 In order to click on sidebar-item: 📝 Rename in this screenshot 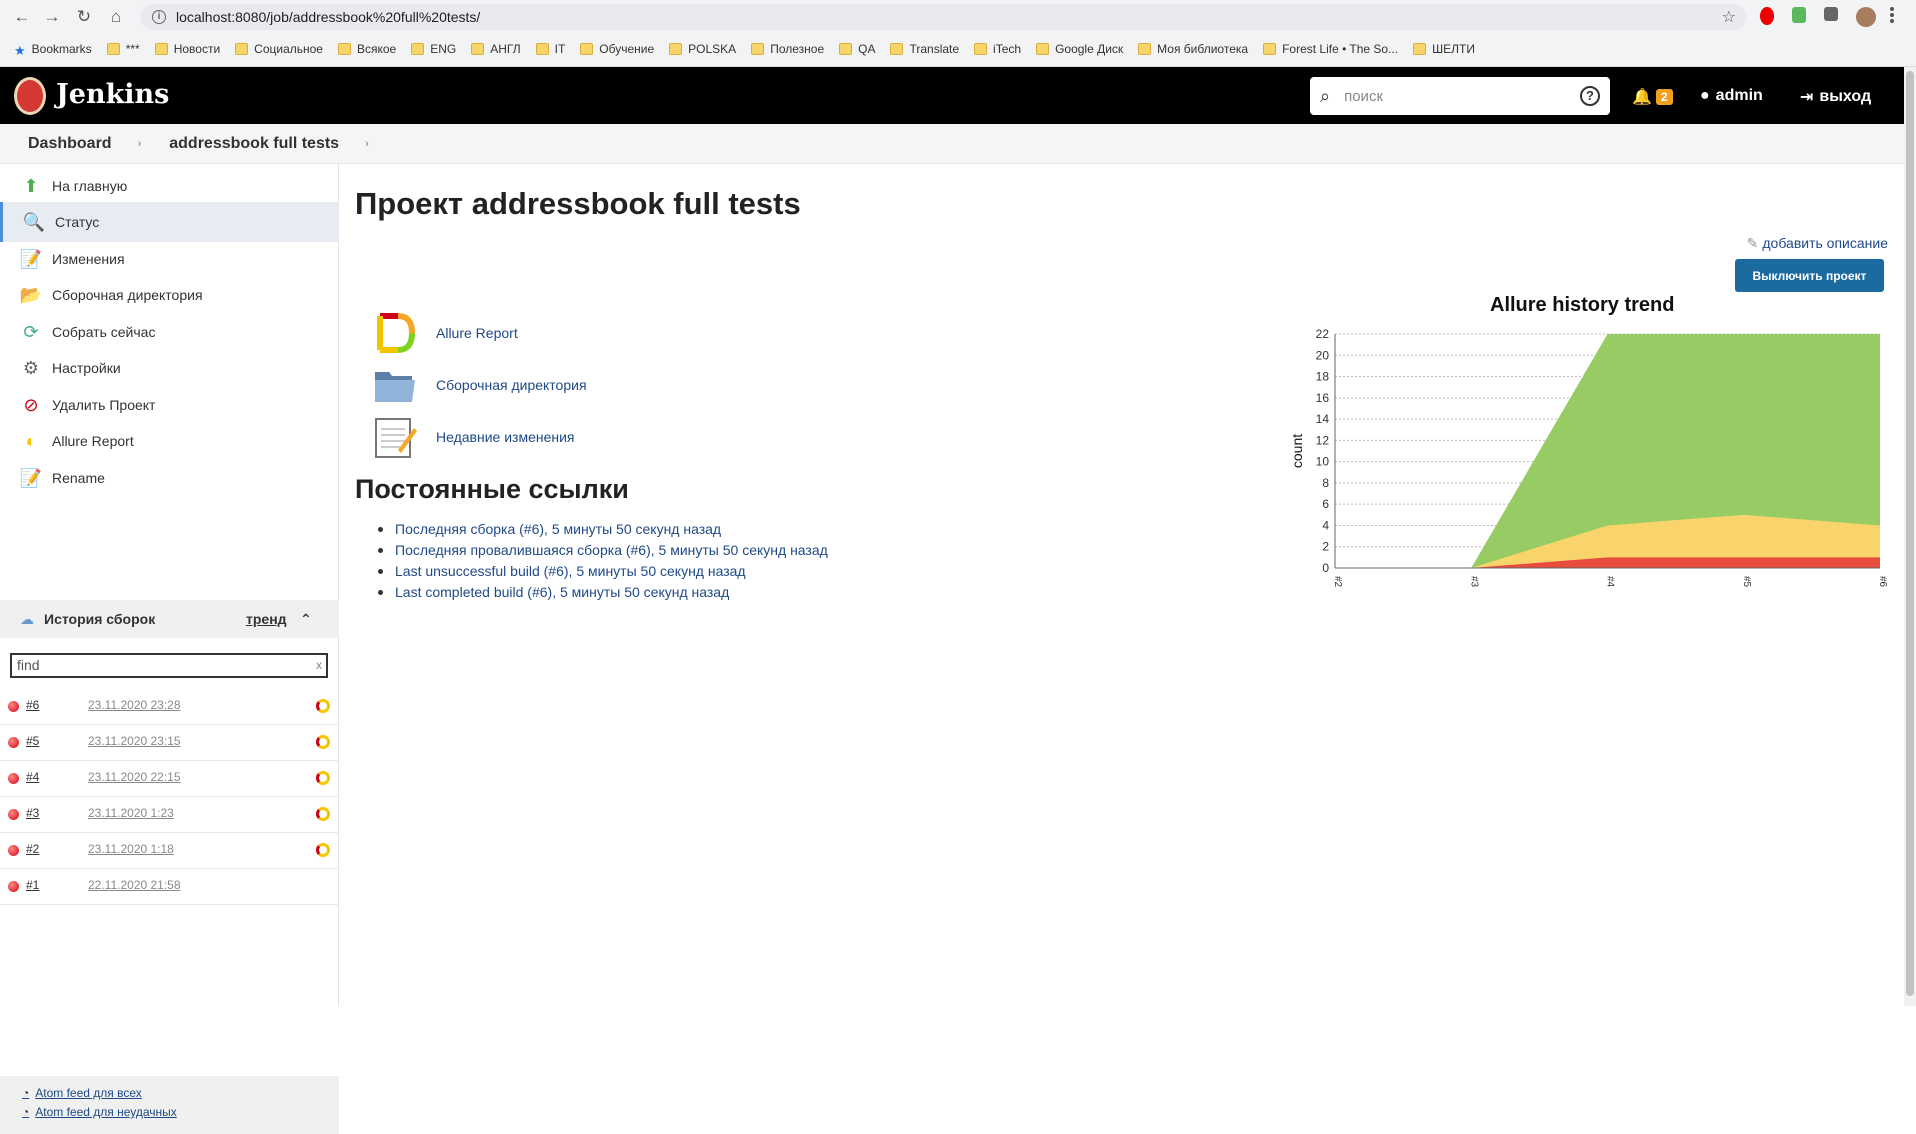, I will do `click(169, 478)`.